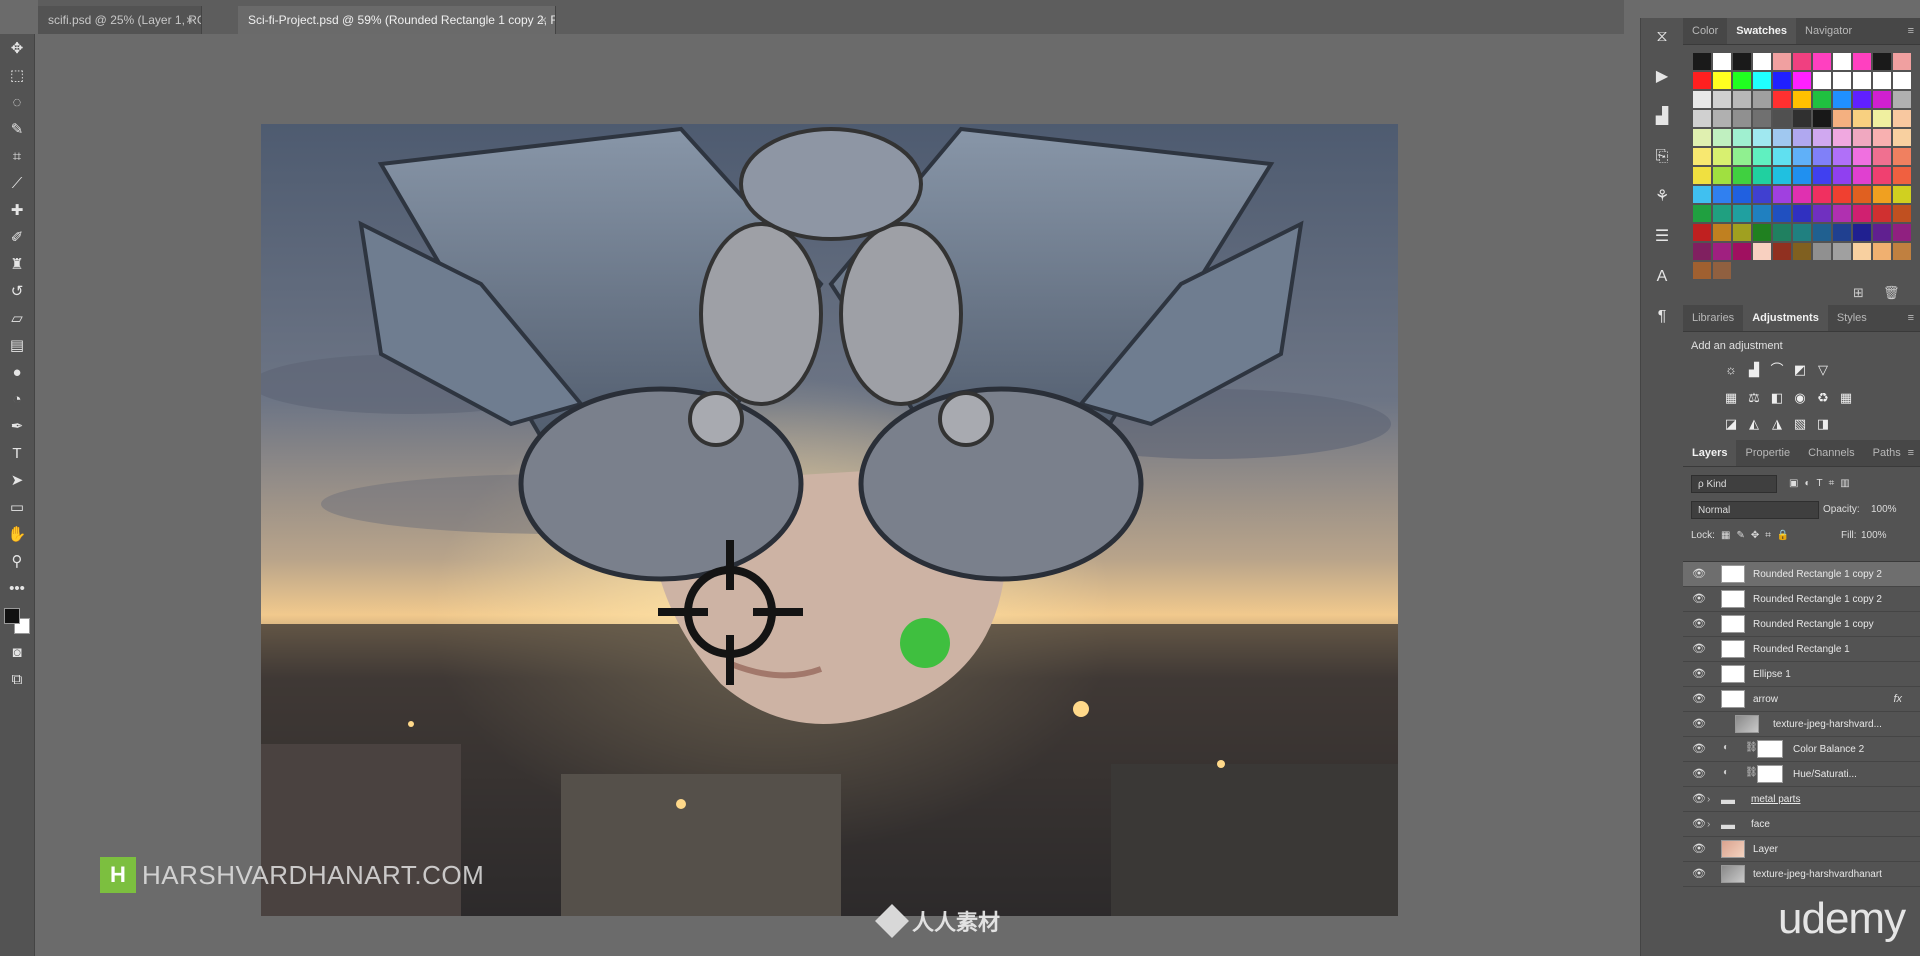 This screenshot has height=956, width=1920. Describe the element at coordinates (1765, 849) in the screenshot. I see `layer-name: Layer` at that location.